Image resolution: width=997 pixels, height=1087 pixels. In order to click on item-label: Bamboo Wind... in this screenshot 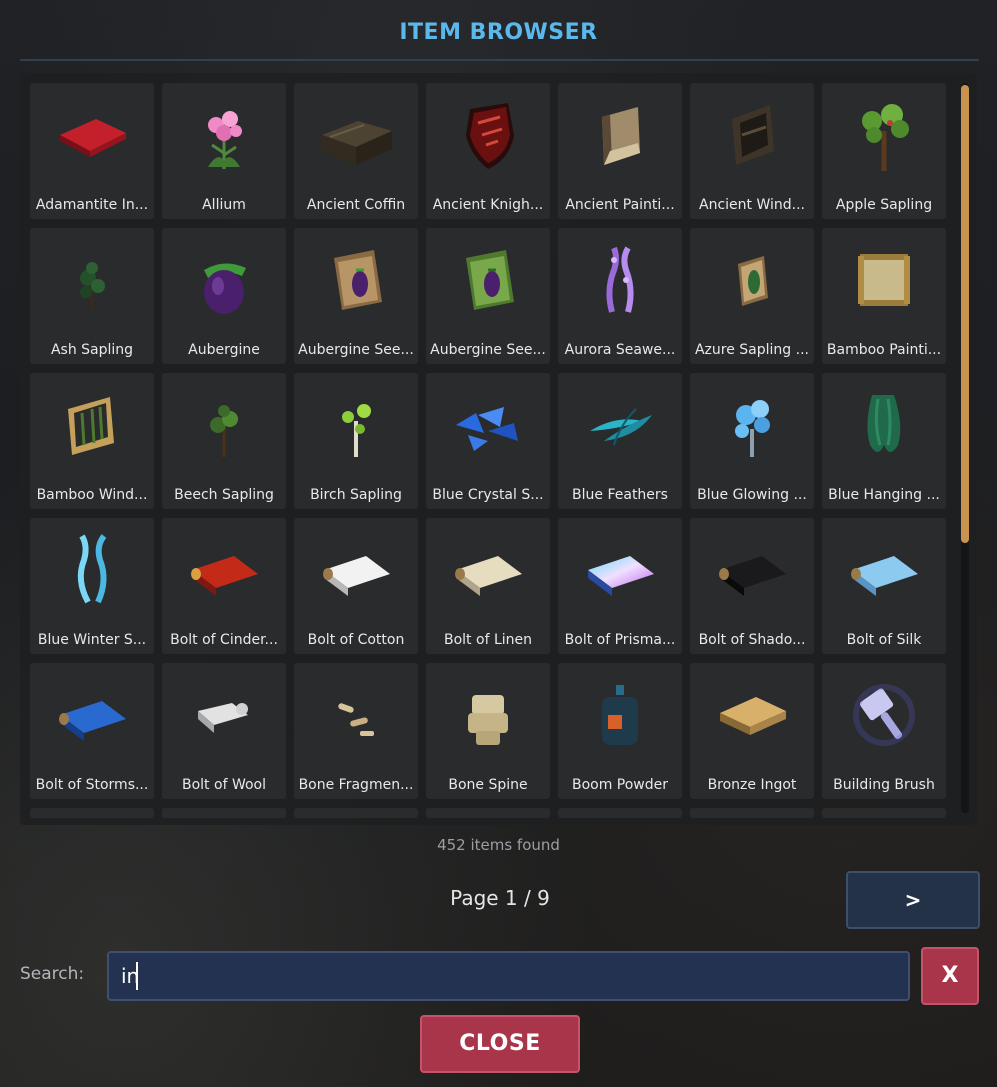, I will do `click(92, 495)`.